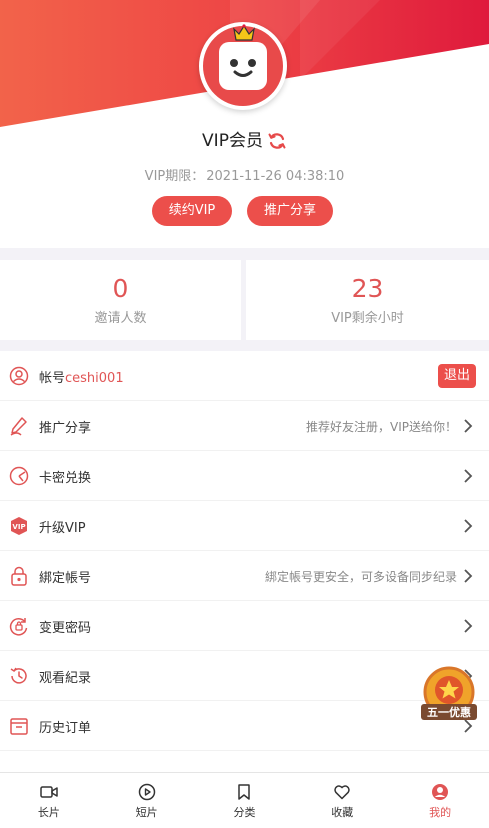 This screenshot has width=489, height=828. I want to click on video-camera-icon, so click(49, 792).